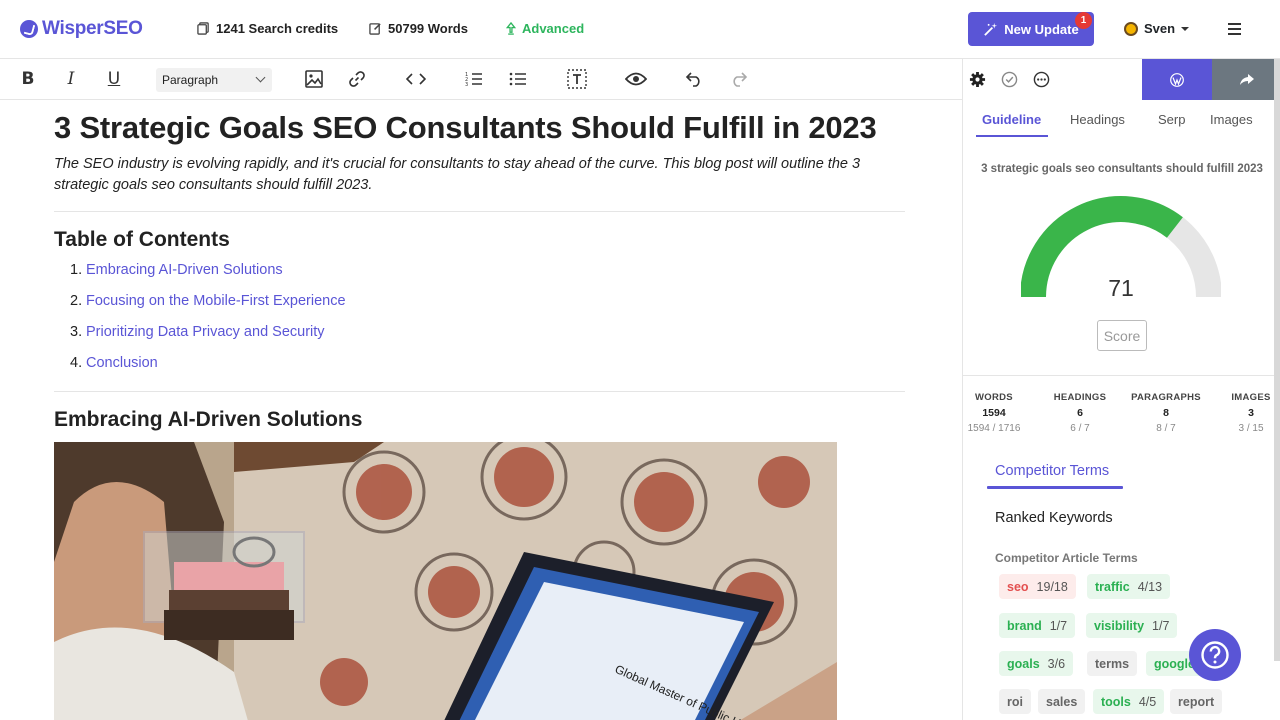 The image size is (1280, 720). Describe the element at coordinates (28, 79) in the screenshot. I see `bold-button: B` at that location.